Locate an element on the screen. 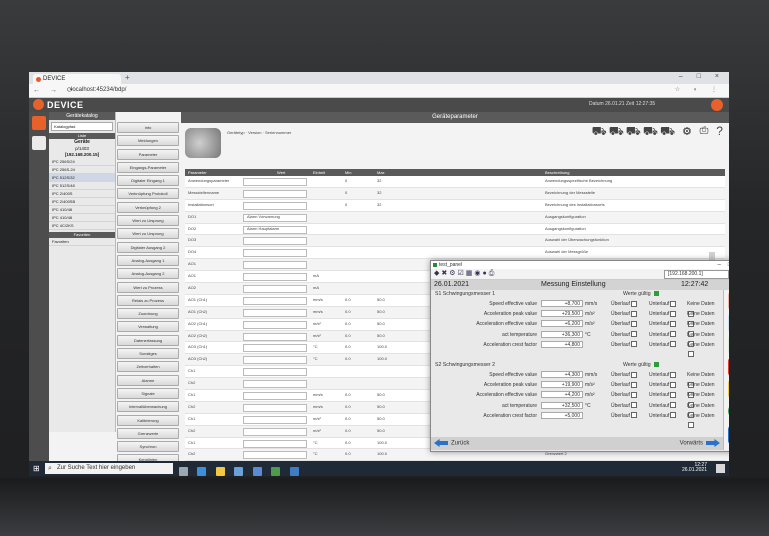 Image resolution: width=769 pixels, height=536 pixels. settings-icon is located at coordinates (39, 143).